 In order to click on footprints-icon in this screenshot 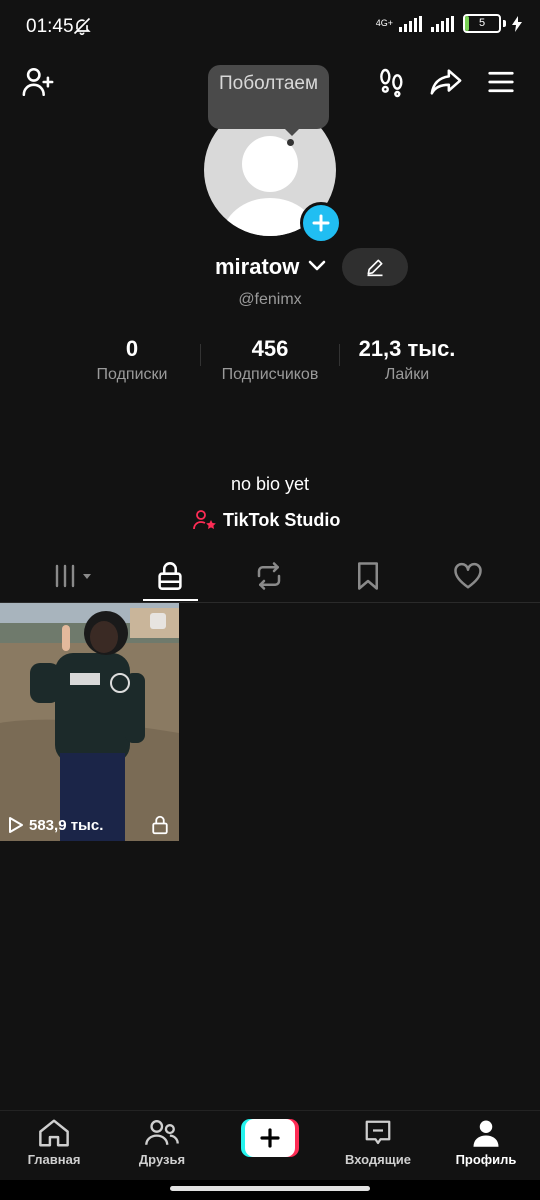, I will do `click(392, 82)`.